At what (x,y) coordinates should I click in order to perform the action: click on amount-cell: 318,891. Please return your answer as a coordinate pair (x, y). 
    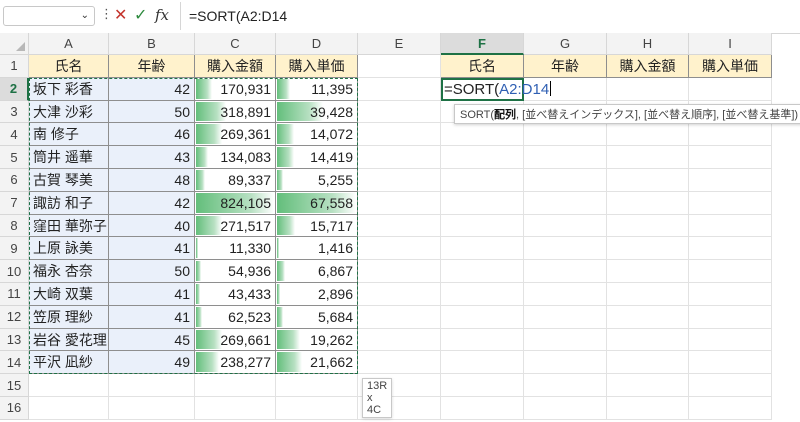
    Looking at the image, I should click on (235, 112).